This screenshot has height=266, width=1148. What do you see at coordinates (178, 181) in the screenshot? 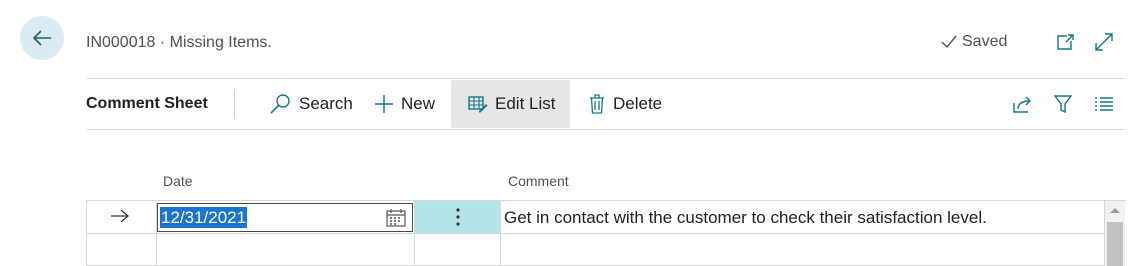
I see `column-header-date: Date` at bounding box center [178, 181].